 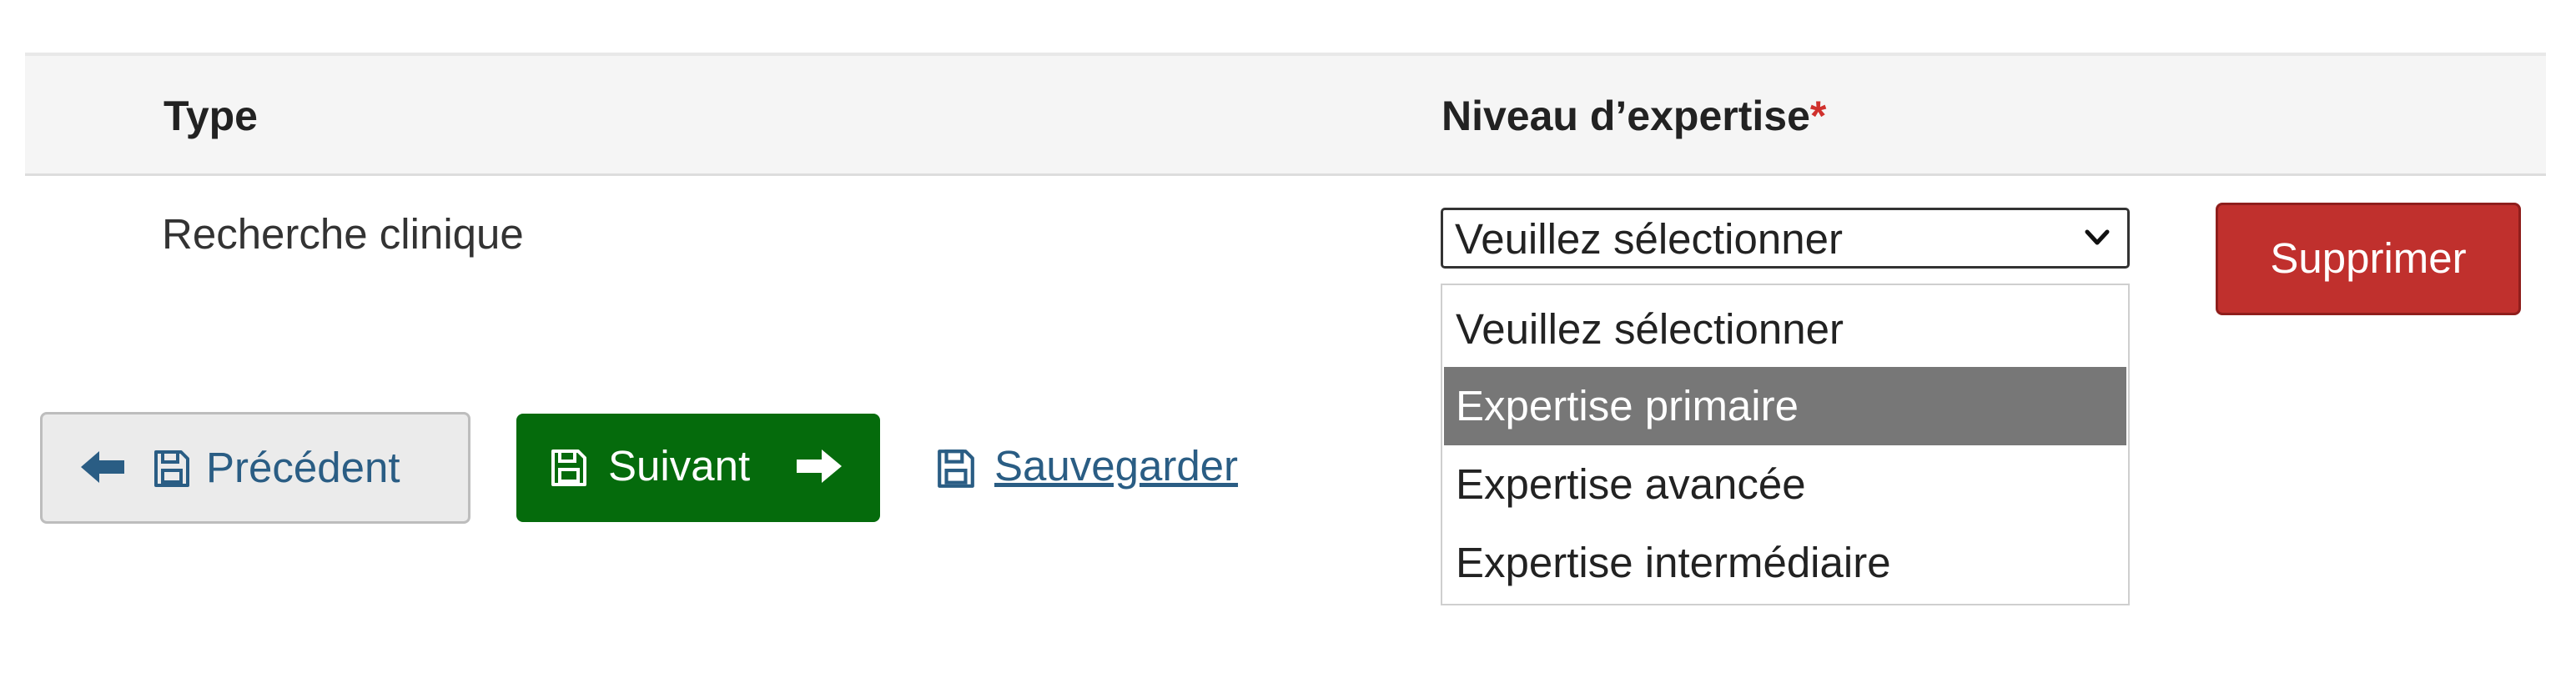 I want to click on dropdown-option: Expertise intermédiaire, so click(x=1785, y=563).